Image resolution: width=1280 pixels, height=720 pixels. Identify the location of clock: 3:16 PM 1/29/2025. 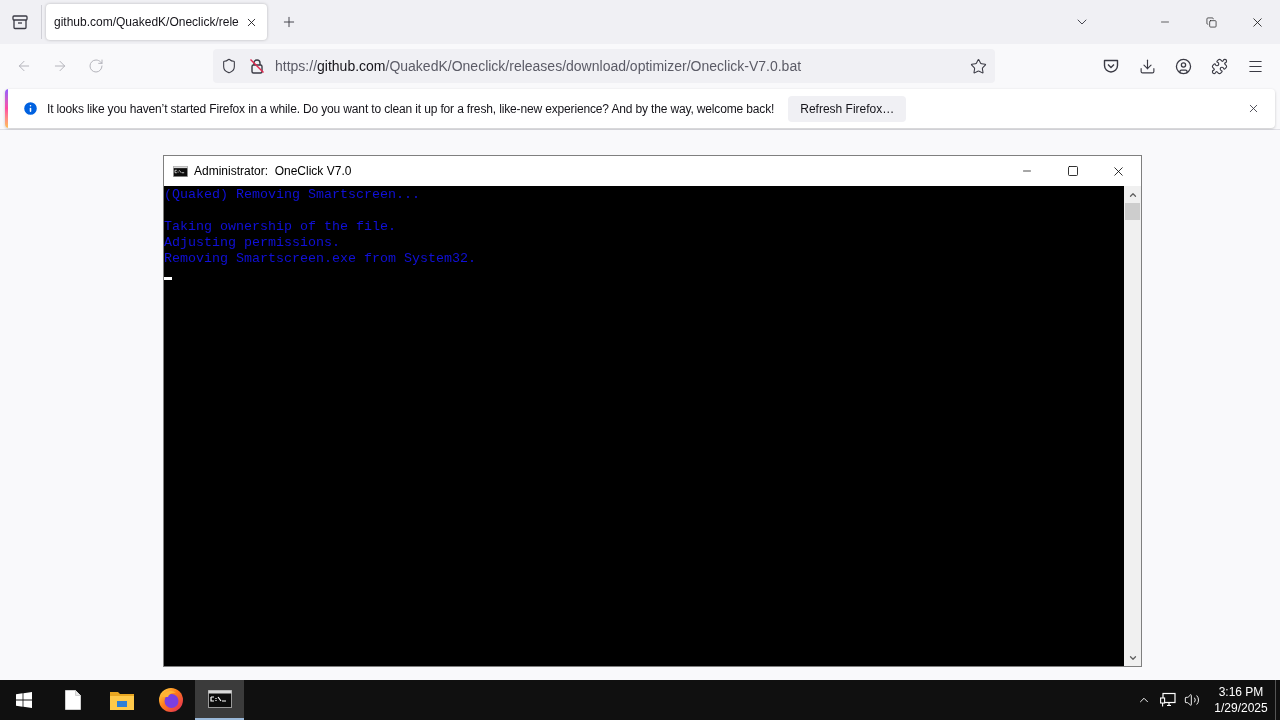
(1241, 700).